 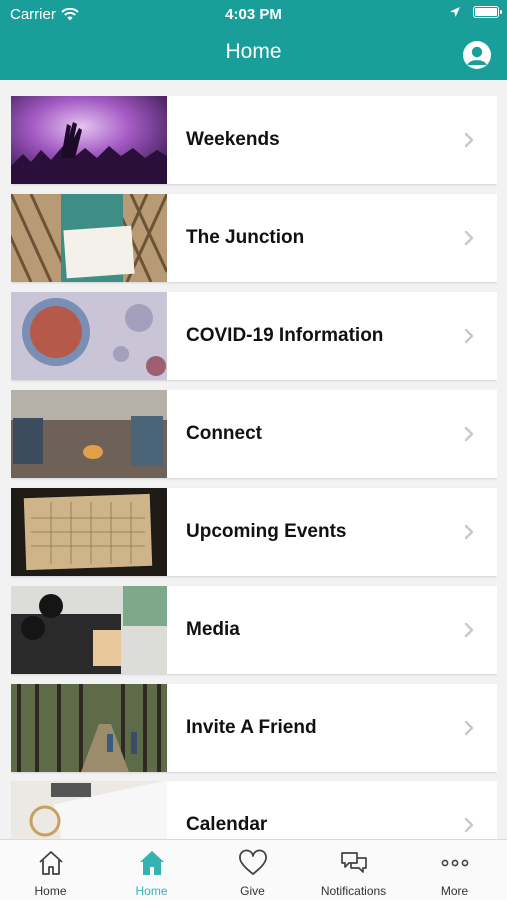 I want to click on list-item-upcoming-events: Upcoming Events, so click(x=254, y=532).